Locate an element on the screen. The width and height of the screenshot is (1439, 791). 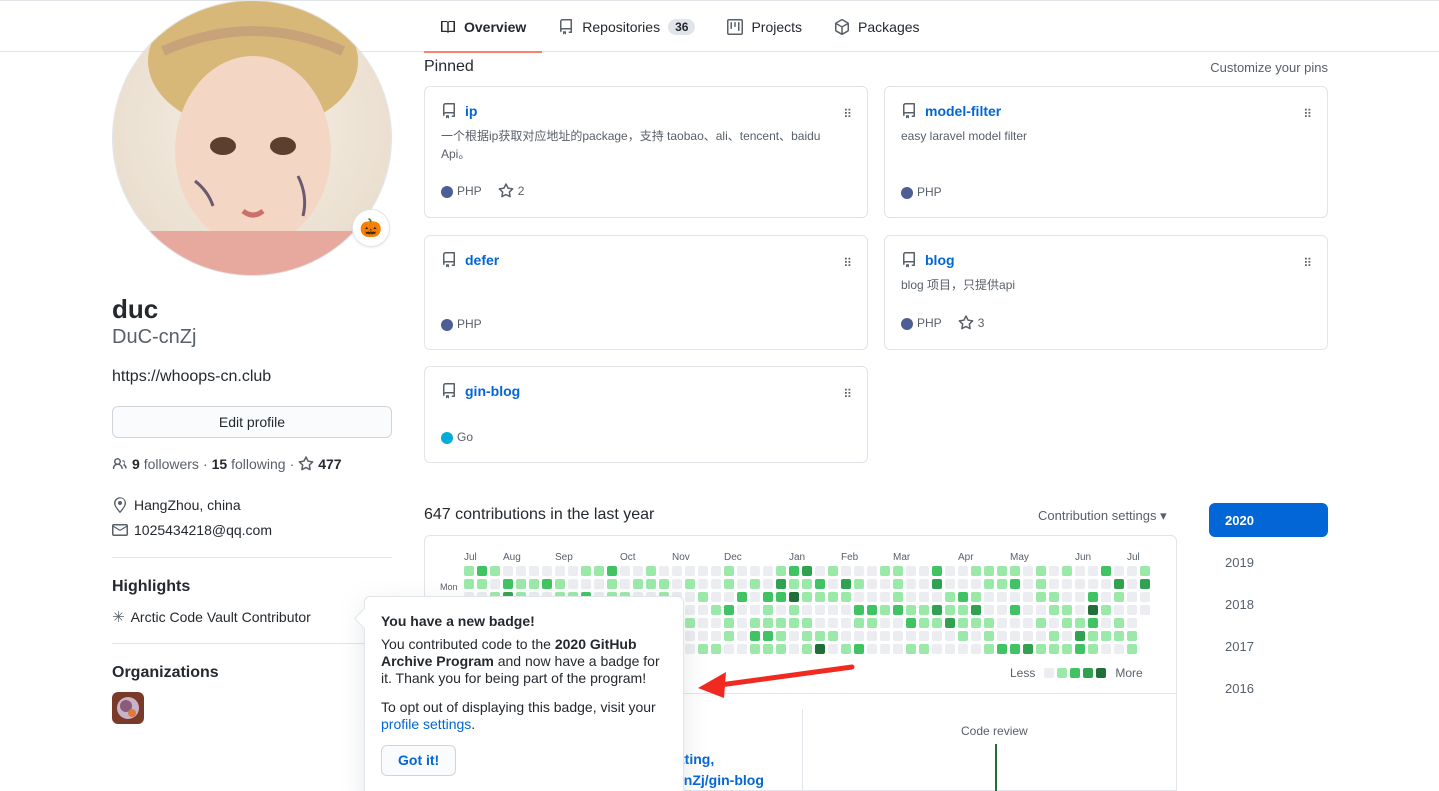
got-it-button: Got it! is located at coordinates (419, 760).